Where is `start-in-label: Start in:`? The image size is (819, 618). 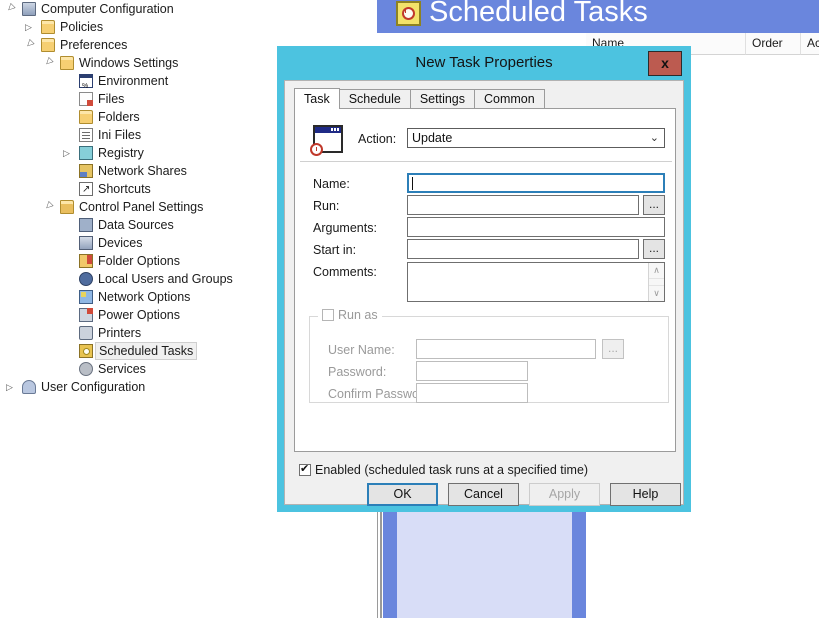
start-in-label: Start in: is located at coordinates (335, 250).